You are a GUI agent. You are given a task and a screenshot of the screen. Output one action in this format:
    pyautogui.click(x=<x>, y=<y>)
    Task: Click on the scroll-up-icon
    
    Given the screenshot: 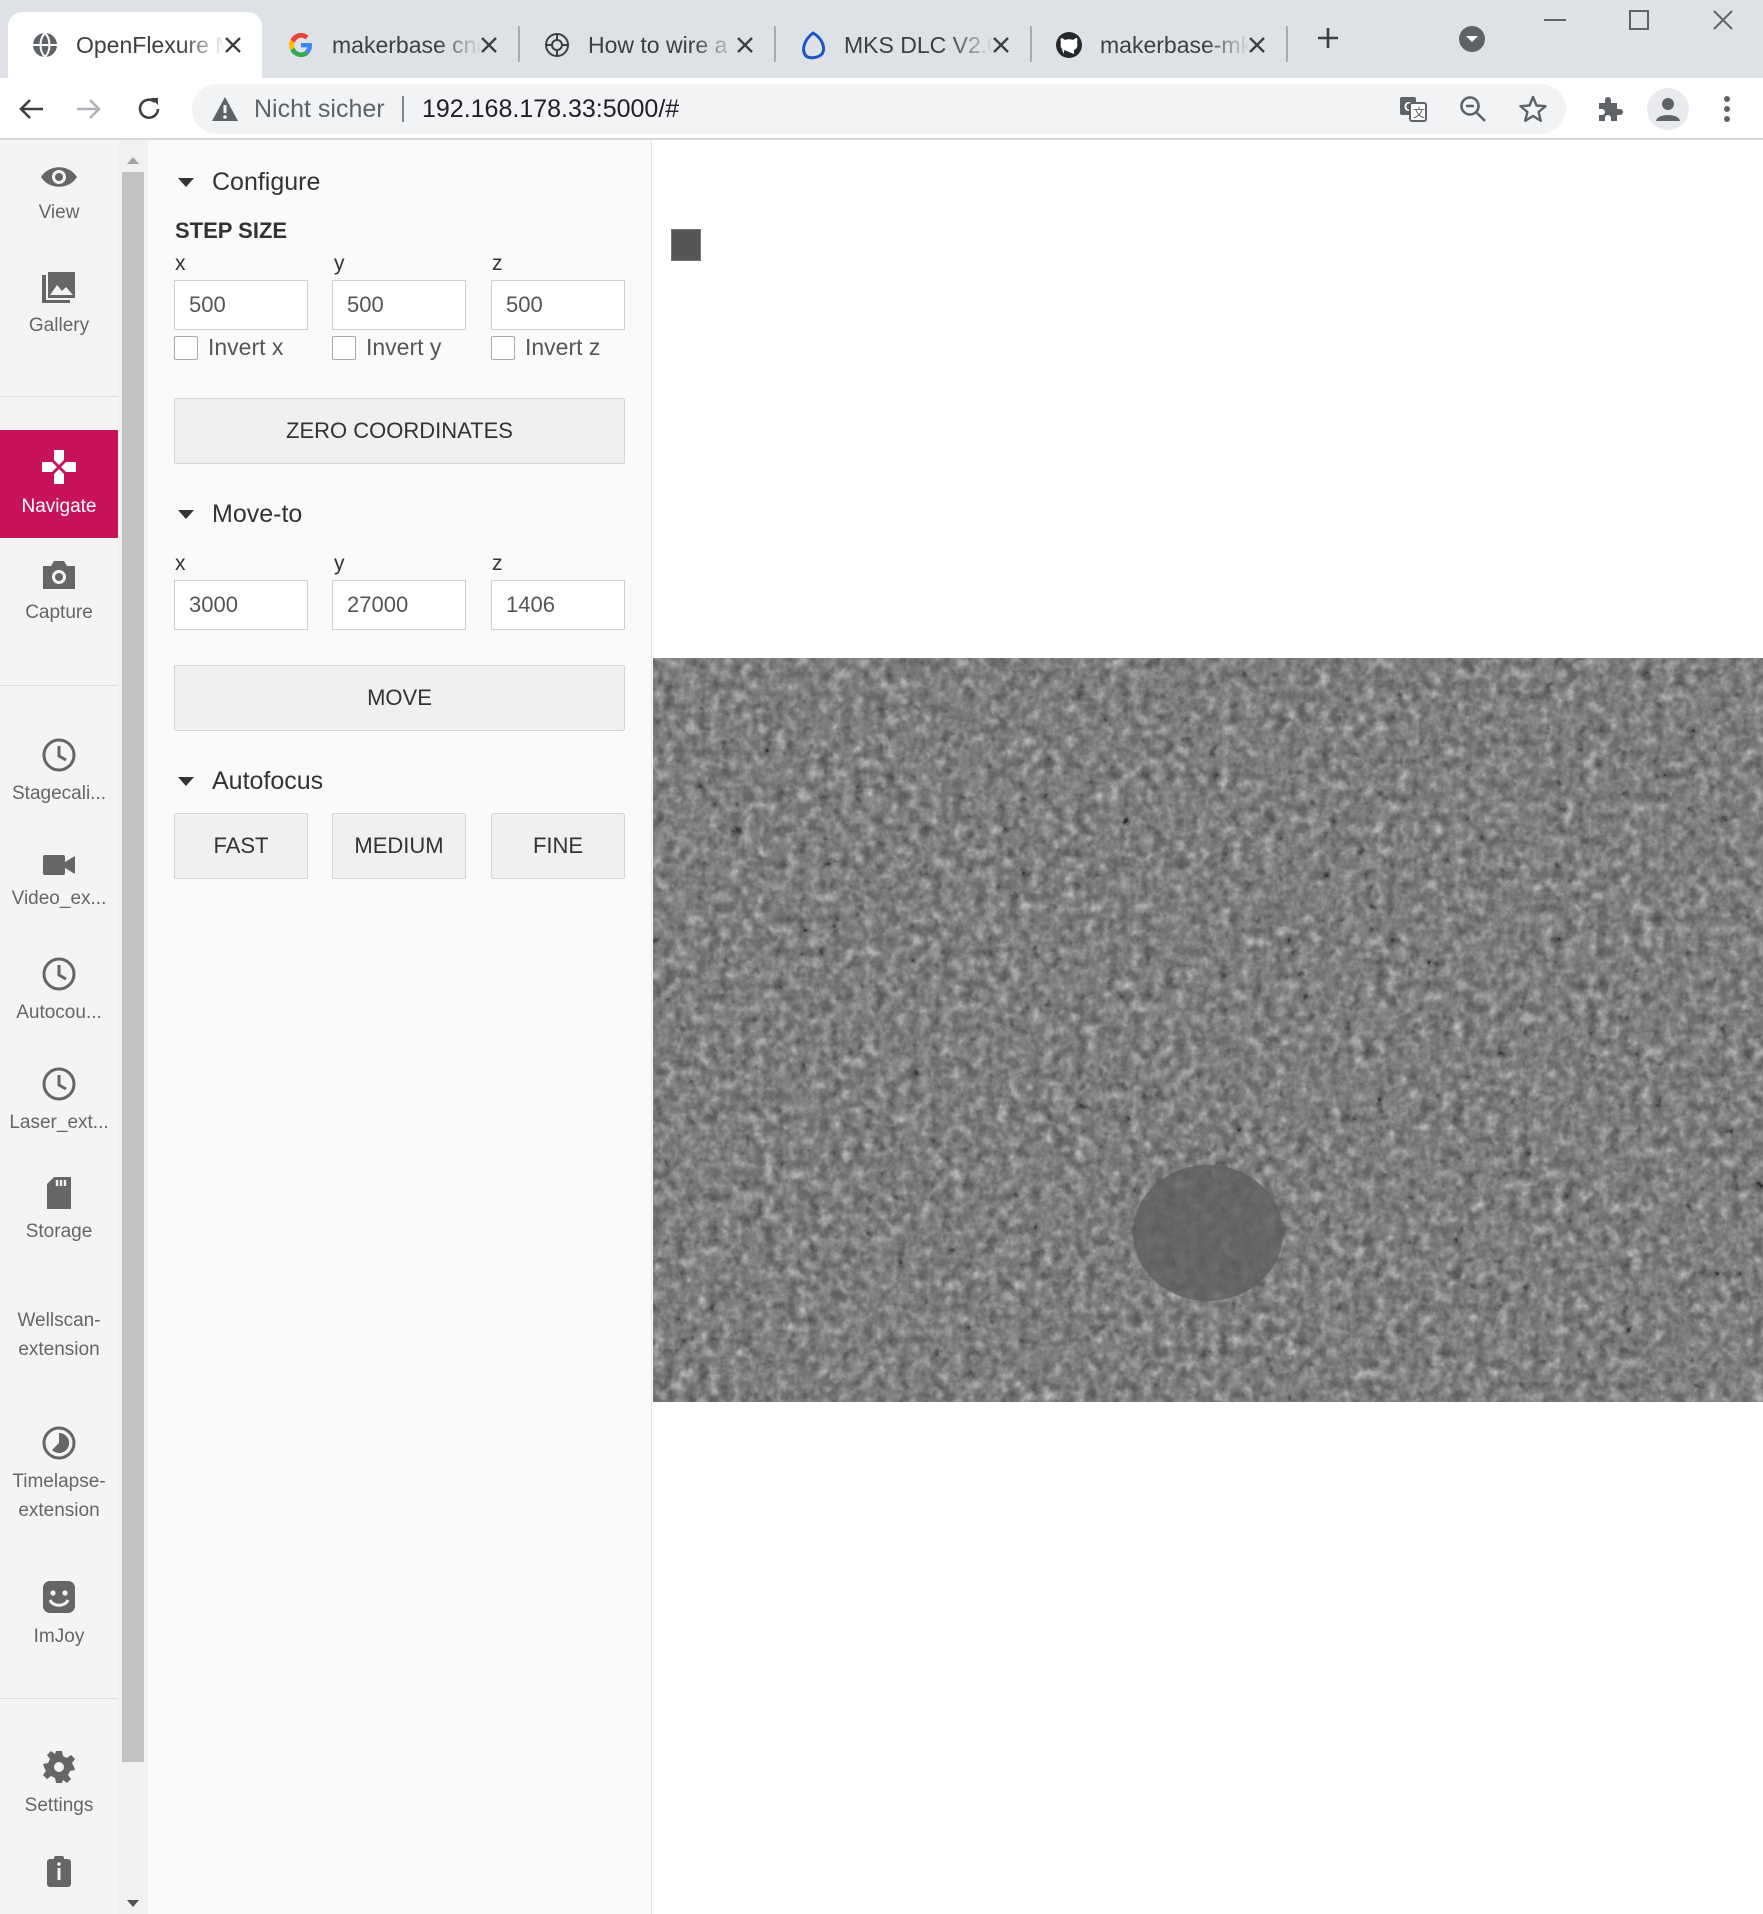 What is the action you would take?
    pyautogui.click(x=133, y=158)
    